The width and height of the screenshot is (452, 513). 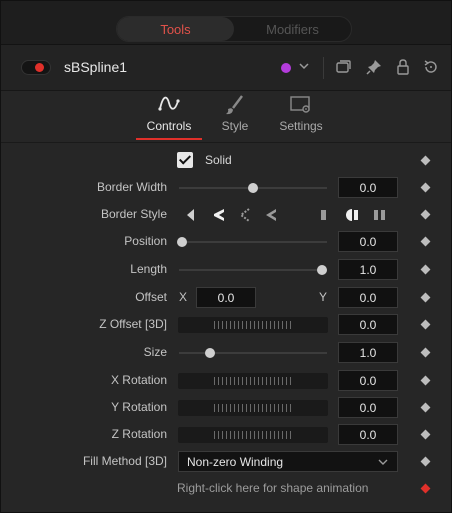 What do you see at coordinates (133, 214) in the screenshot?
I see `border-style-label: Border Style` at bounding box center [133, 214].